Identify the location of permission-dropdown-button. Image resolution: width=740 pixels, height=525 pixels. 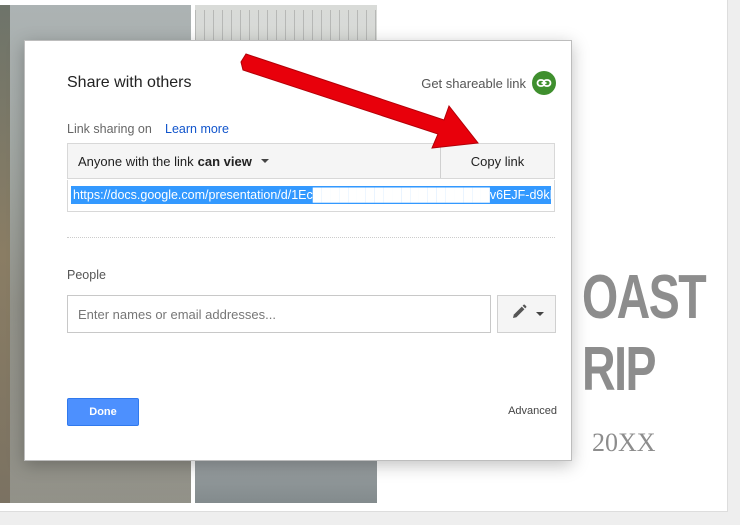
(526, 314).